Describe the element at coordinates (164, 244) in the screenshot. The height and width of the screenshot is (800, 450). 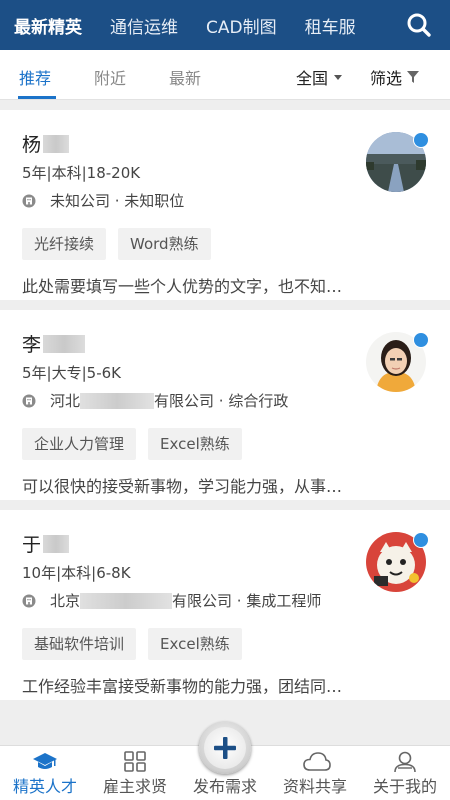
I see `skill-tag: Word熟练` at that location.